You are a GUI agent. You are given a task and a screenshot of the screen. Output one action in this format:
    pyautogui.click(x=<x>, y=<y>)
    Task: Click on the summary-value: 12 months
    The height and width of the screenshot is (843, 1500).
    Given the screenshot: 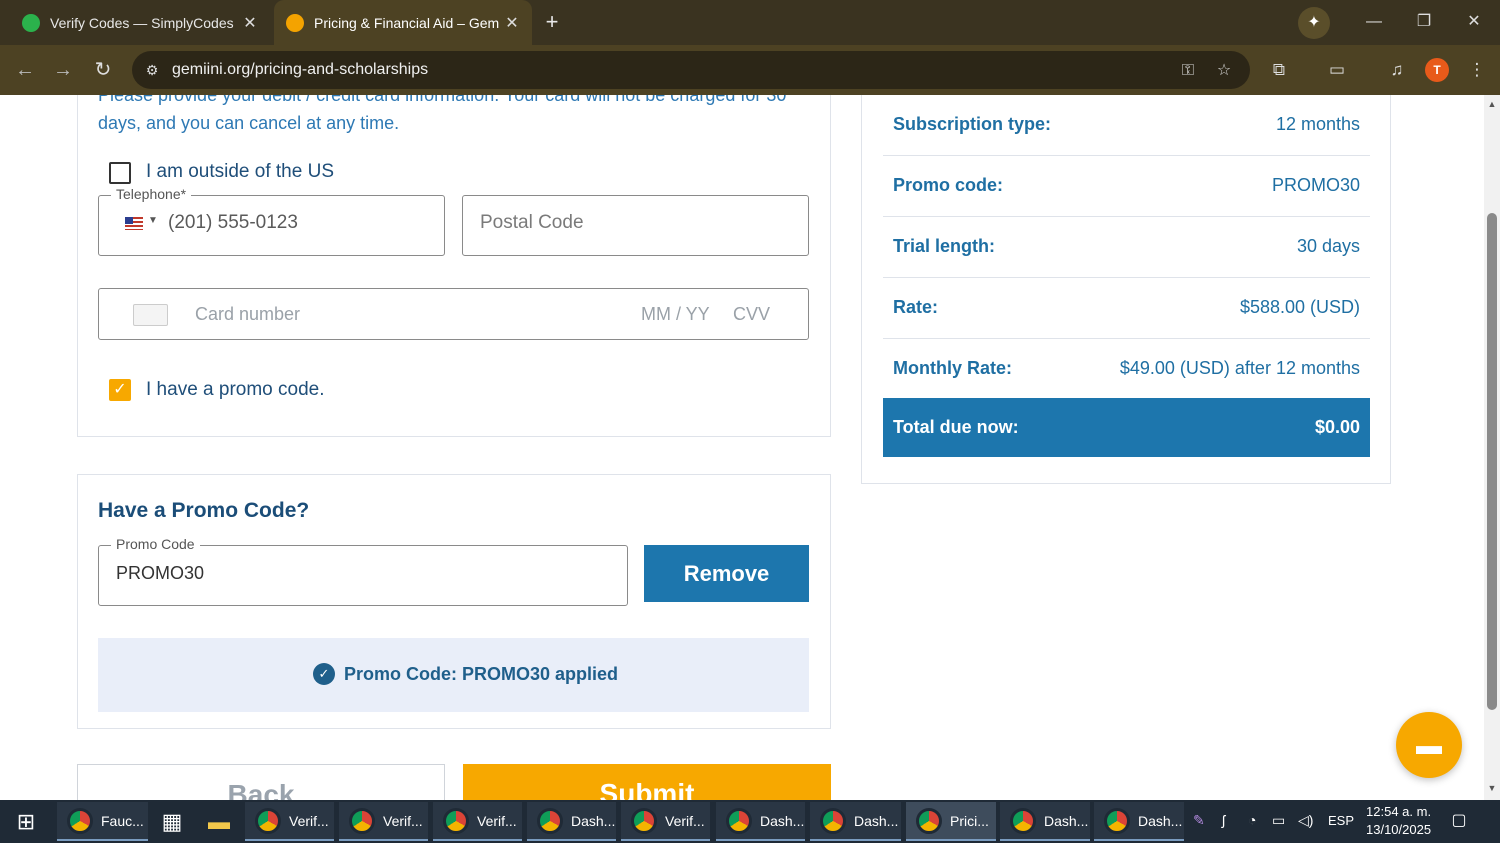 What is the action you would take?
    pyautogui.click(x=1317, y=124)
    